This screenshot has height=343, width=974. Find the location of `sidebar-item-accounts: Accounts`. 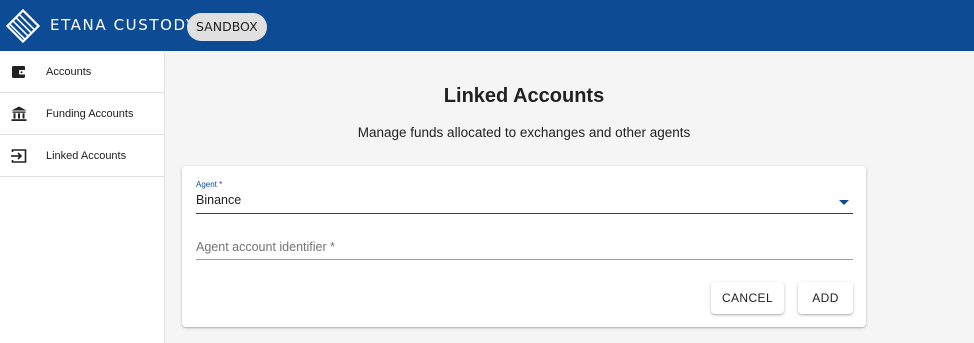

sidebar-item-accounts: Accounts is located at coordinates (82, 72).